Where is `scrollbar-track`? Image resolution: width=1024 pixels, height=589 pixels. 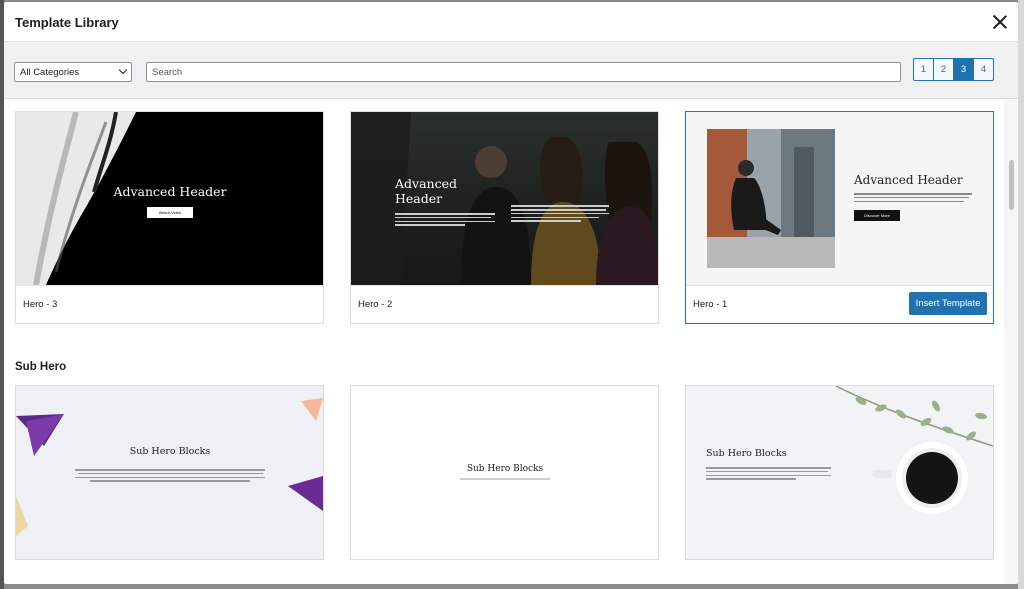 scrollbar-track is located at coordinates (1011, 342).